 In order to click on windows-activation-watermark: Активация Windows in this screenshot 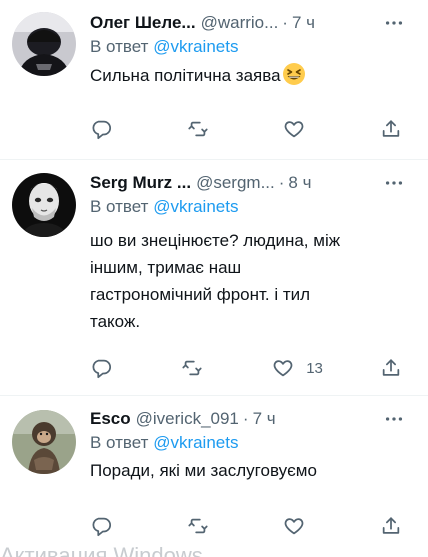, I will do `click(101, 550)`.